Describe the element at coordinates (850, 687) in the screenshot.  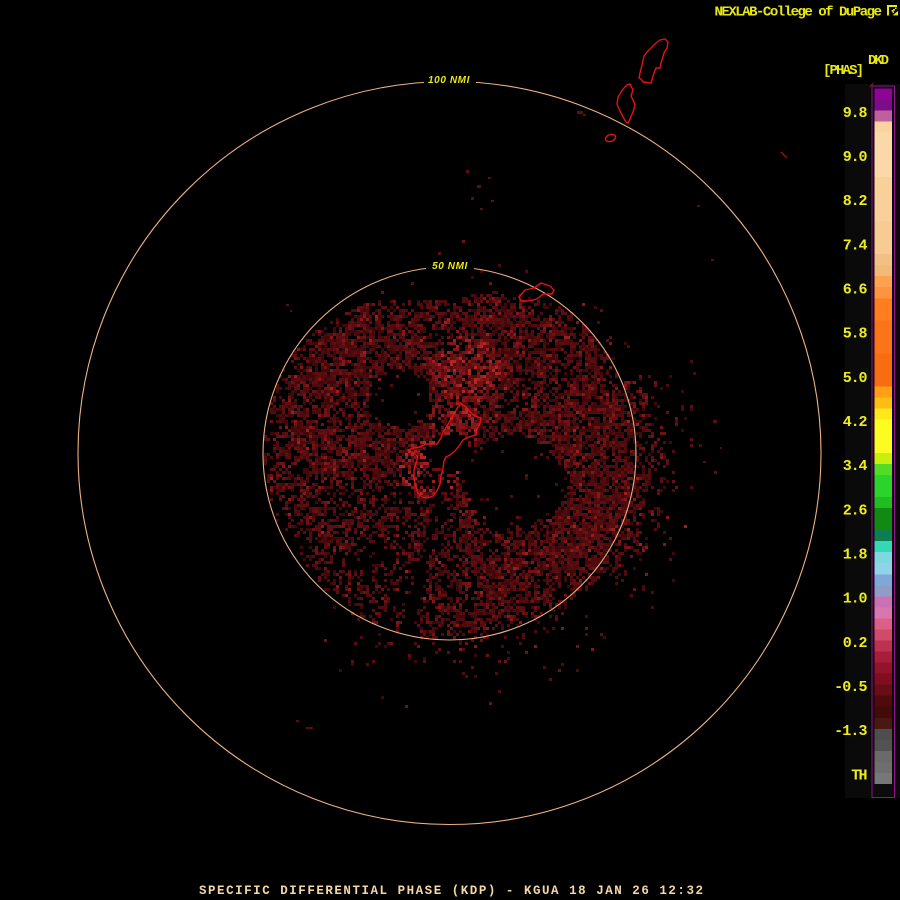
I see `svg-text: -0.5` at that location.